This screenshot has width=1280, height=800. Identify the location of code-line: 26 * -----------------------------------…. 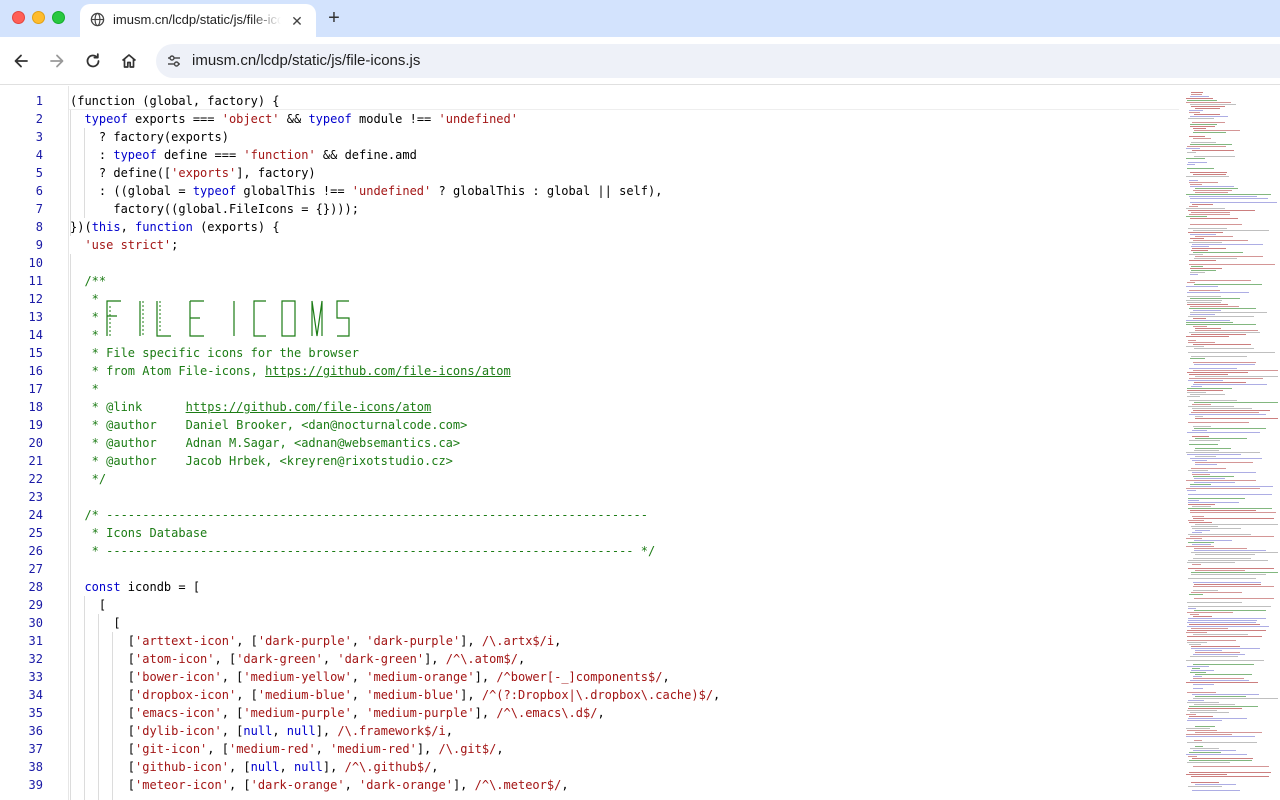
(590, 551).